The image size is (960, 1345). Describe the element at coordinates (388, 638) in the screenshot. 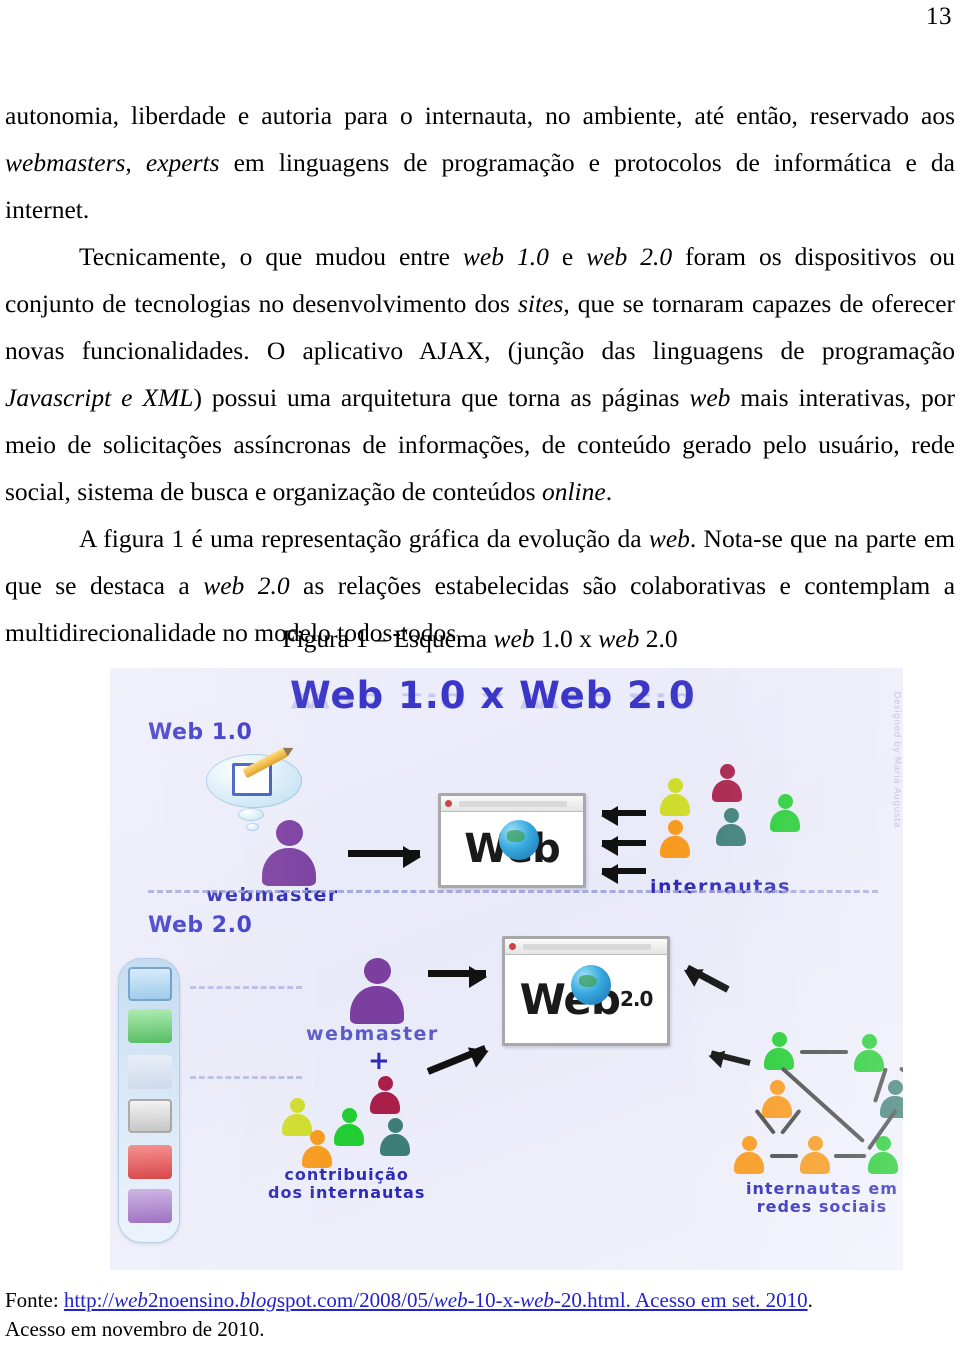

I see `figure-caption-prefix: Figura 1 – Esquema` at that location.